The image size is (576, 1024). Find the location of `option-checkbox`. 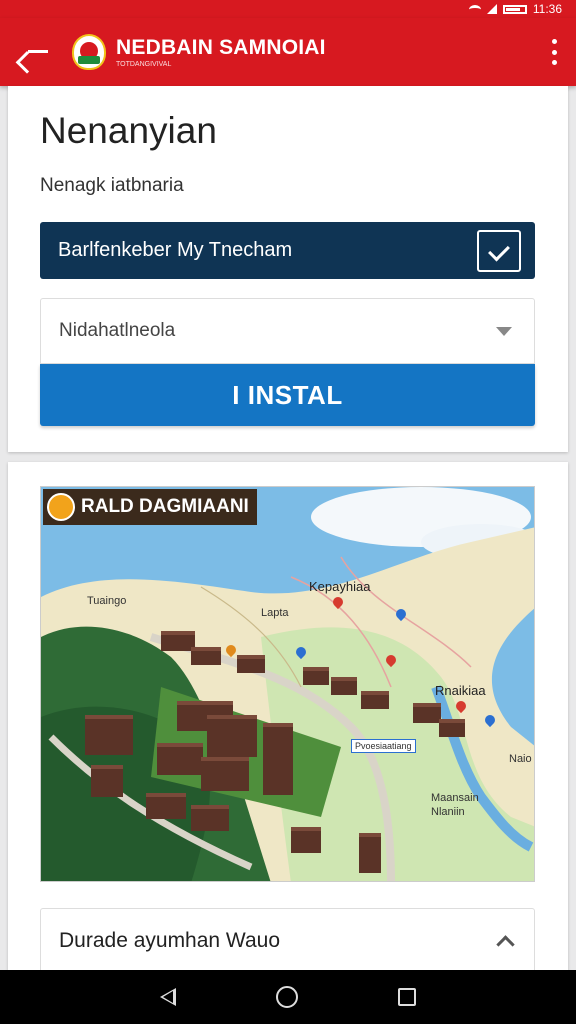

option-checkbox is located at coordinates (499, 250).